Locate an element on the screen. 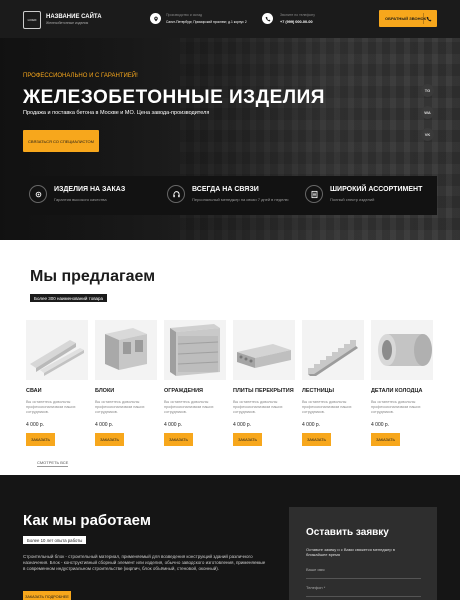 The height and width of the screenshot is (600, 460). product-image-piles is located at coordinates (57, 350).